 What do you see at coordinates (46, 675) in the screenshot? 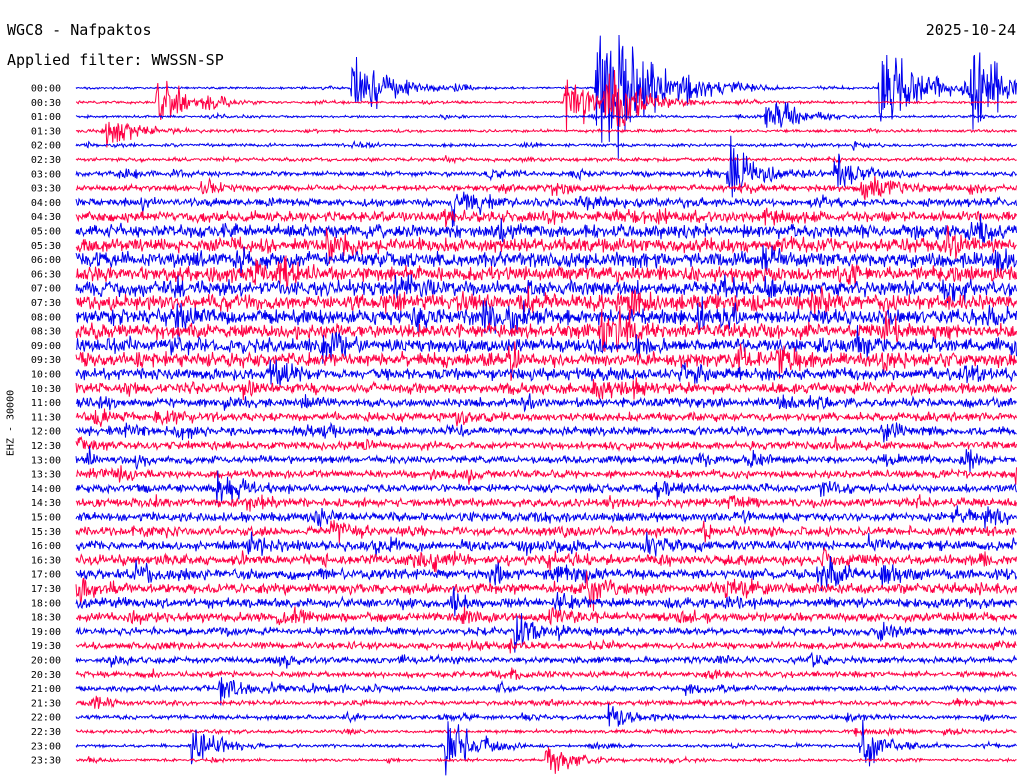
I see `row-time-label: 20:30` at bounding box center [46, 675].